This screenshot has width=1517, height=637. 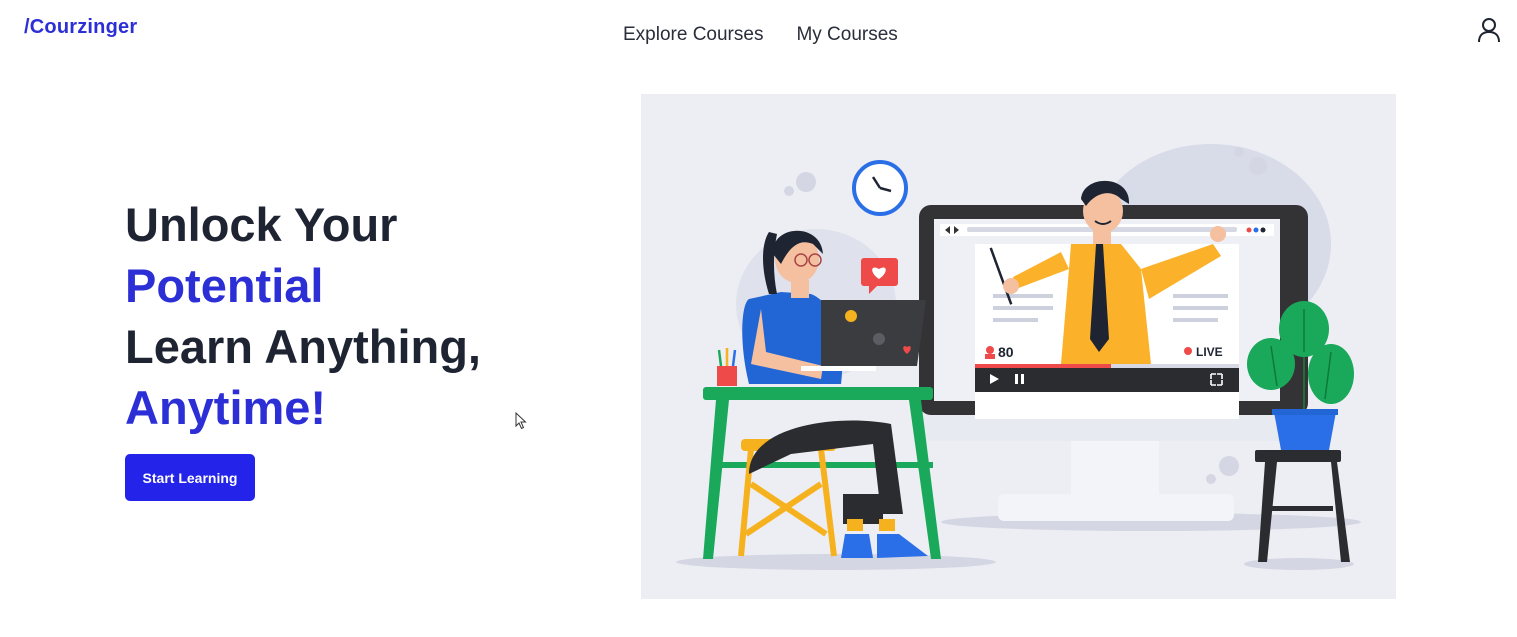 I want to click on nav-my-courses: My Courses, so click(x=846, y=35).